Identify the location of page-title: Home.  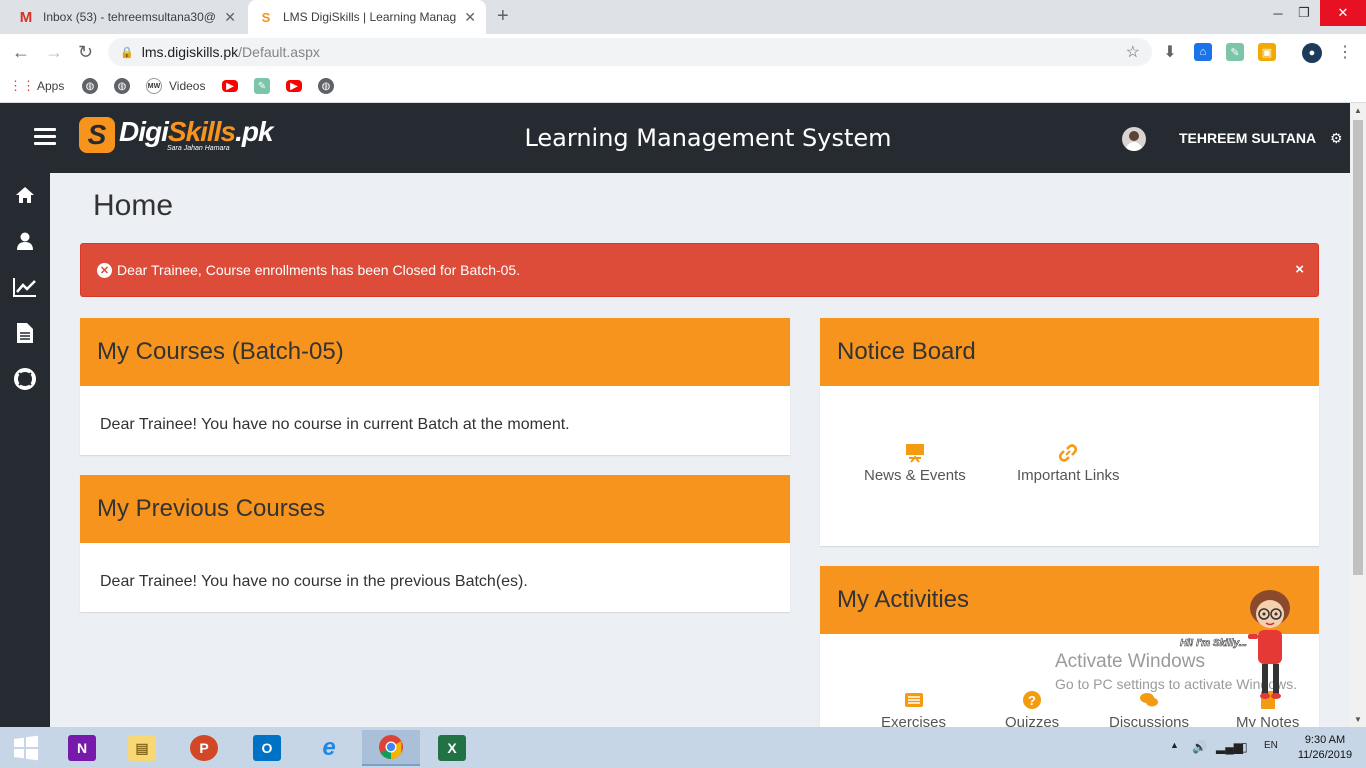
(133, 205).